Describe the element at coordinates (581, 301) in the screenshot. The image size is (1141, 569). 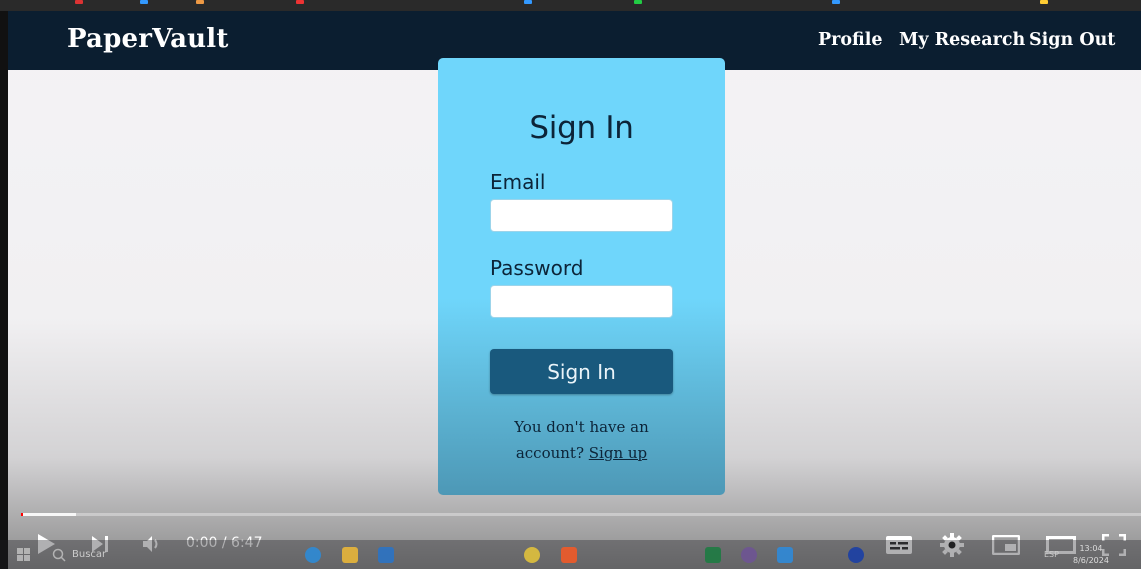
I see `password-field` at that location.